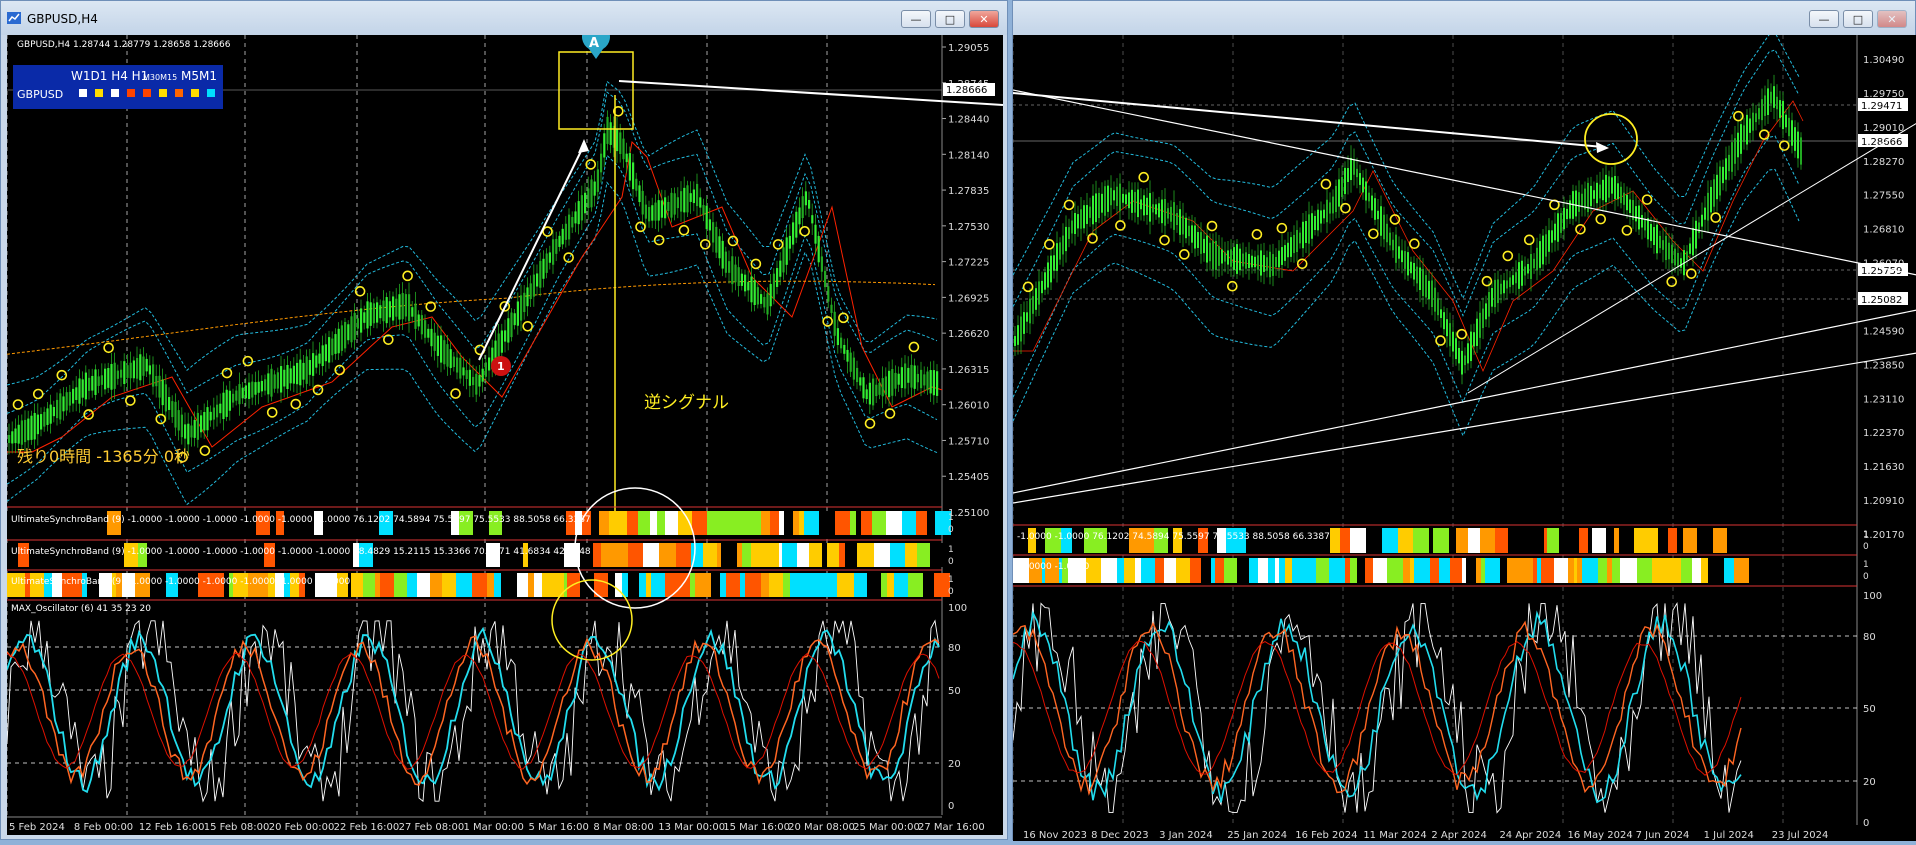  Describe the element at coordinates (81, 609) in the screenshot. I see `oscillator-label: MAX_Oscillator (6) 41 35 23 20` at that location.